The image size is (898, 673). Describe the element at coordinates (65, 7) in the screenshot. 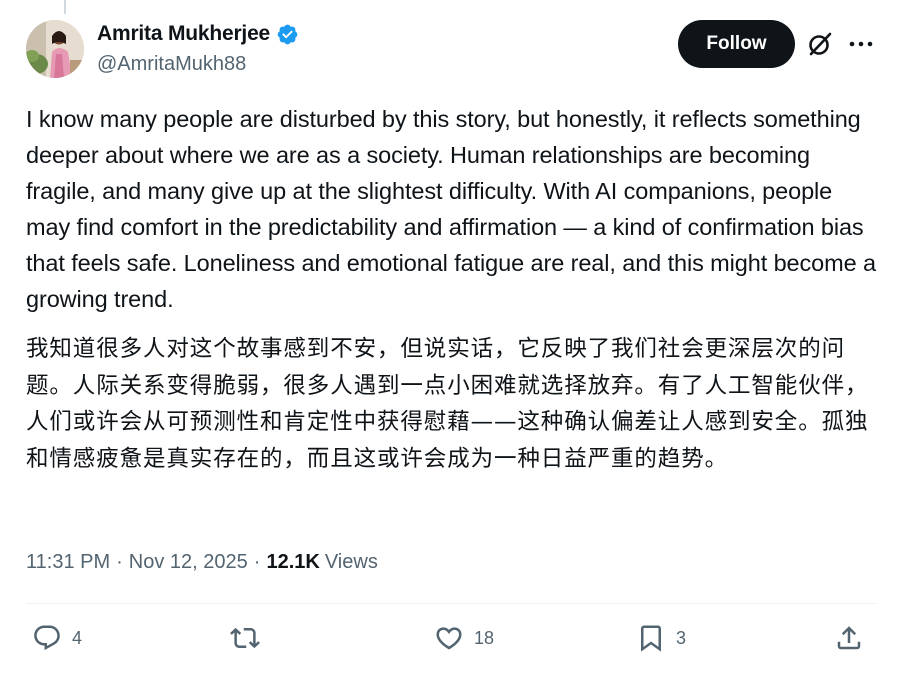

I see `thread-connector-line` at that location.